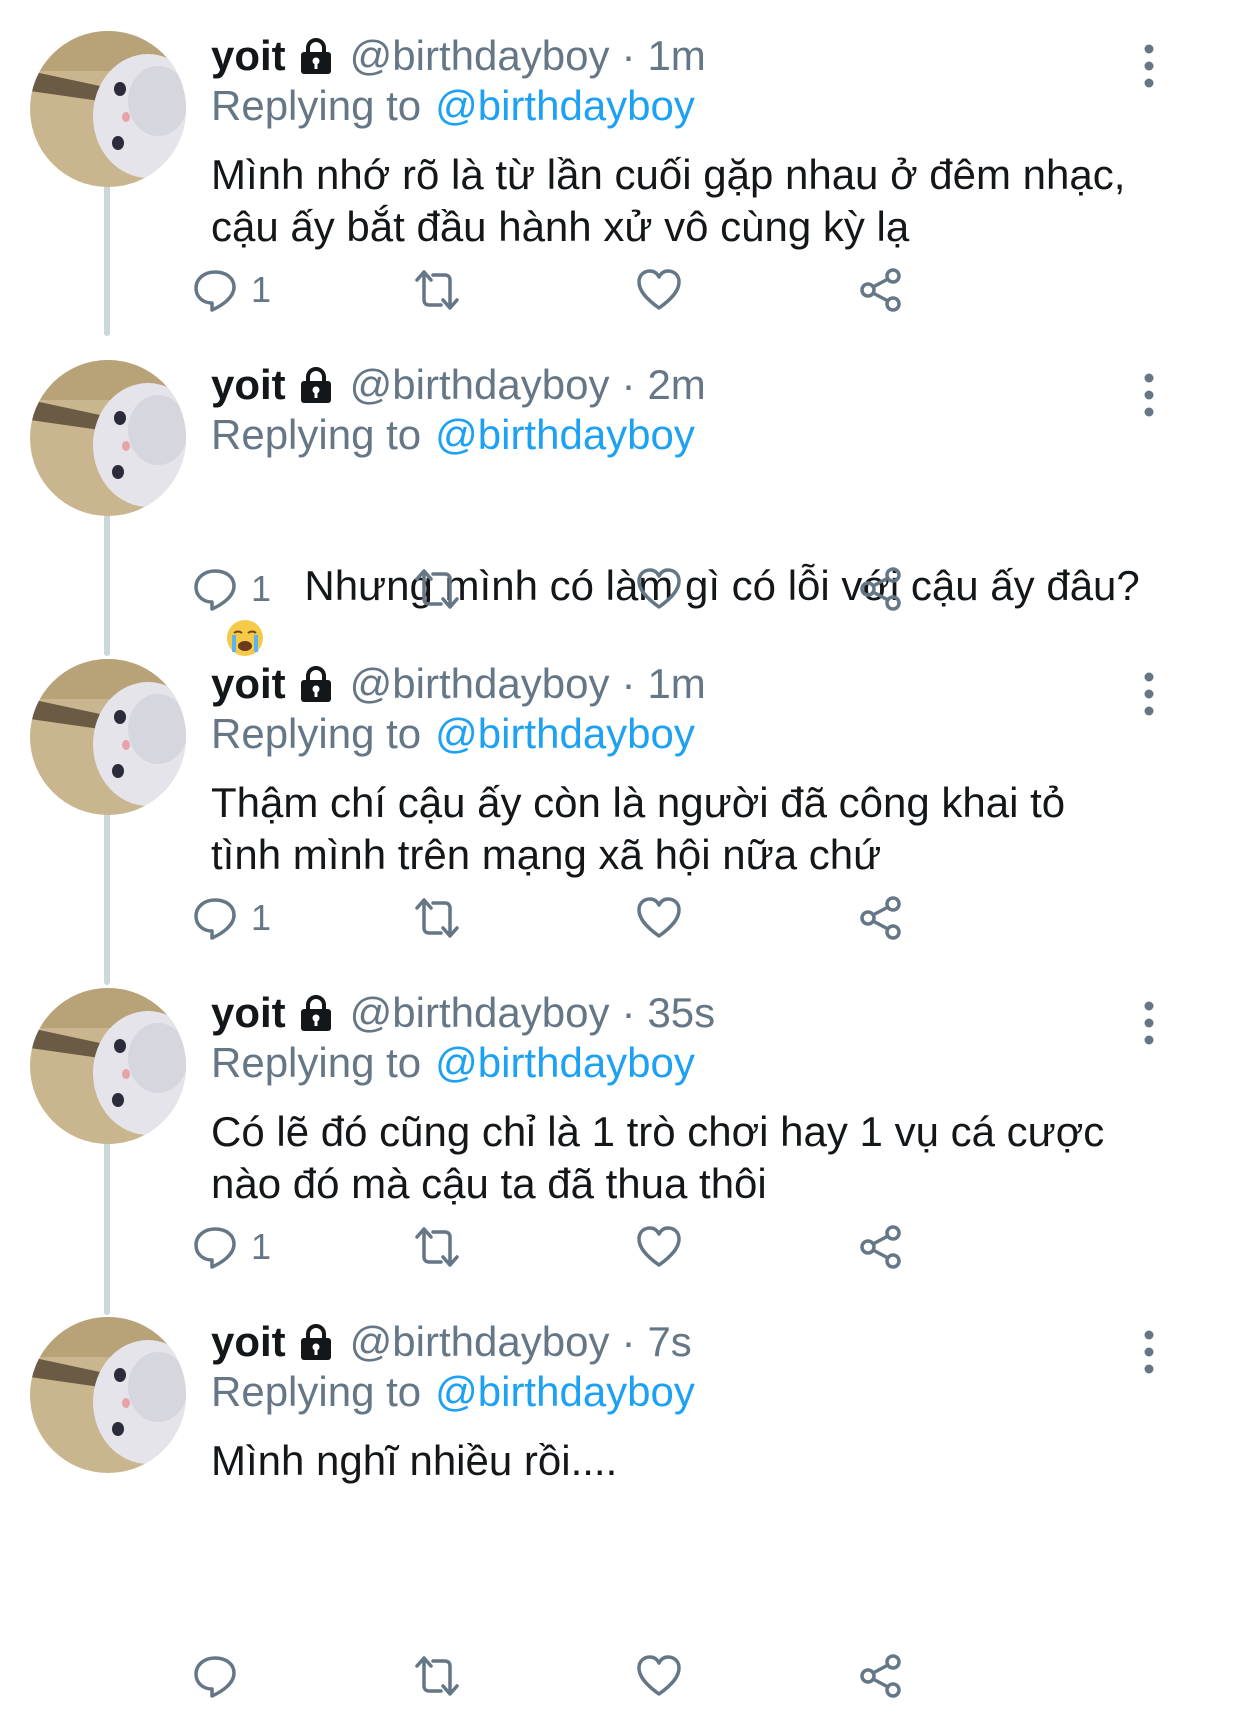  I want to click on timestamp: 7s, so click(669, 1342).